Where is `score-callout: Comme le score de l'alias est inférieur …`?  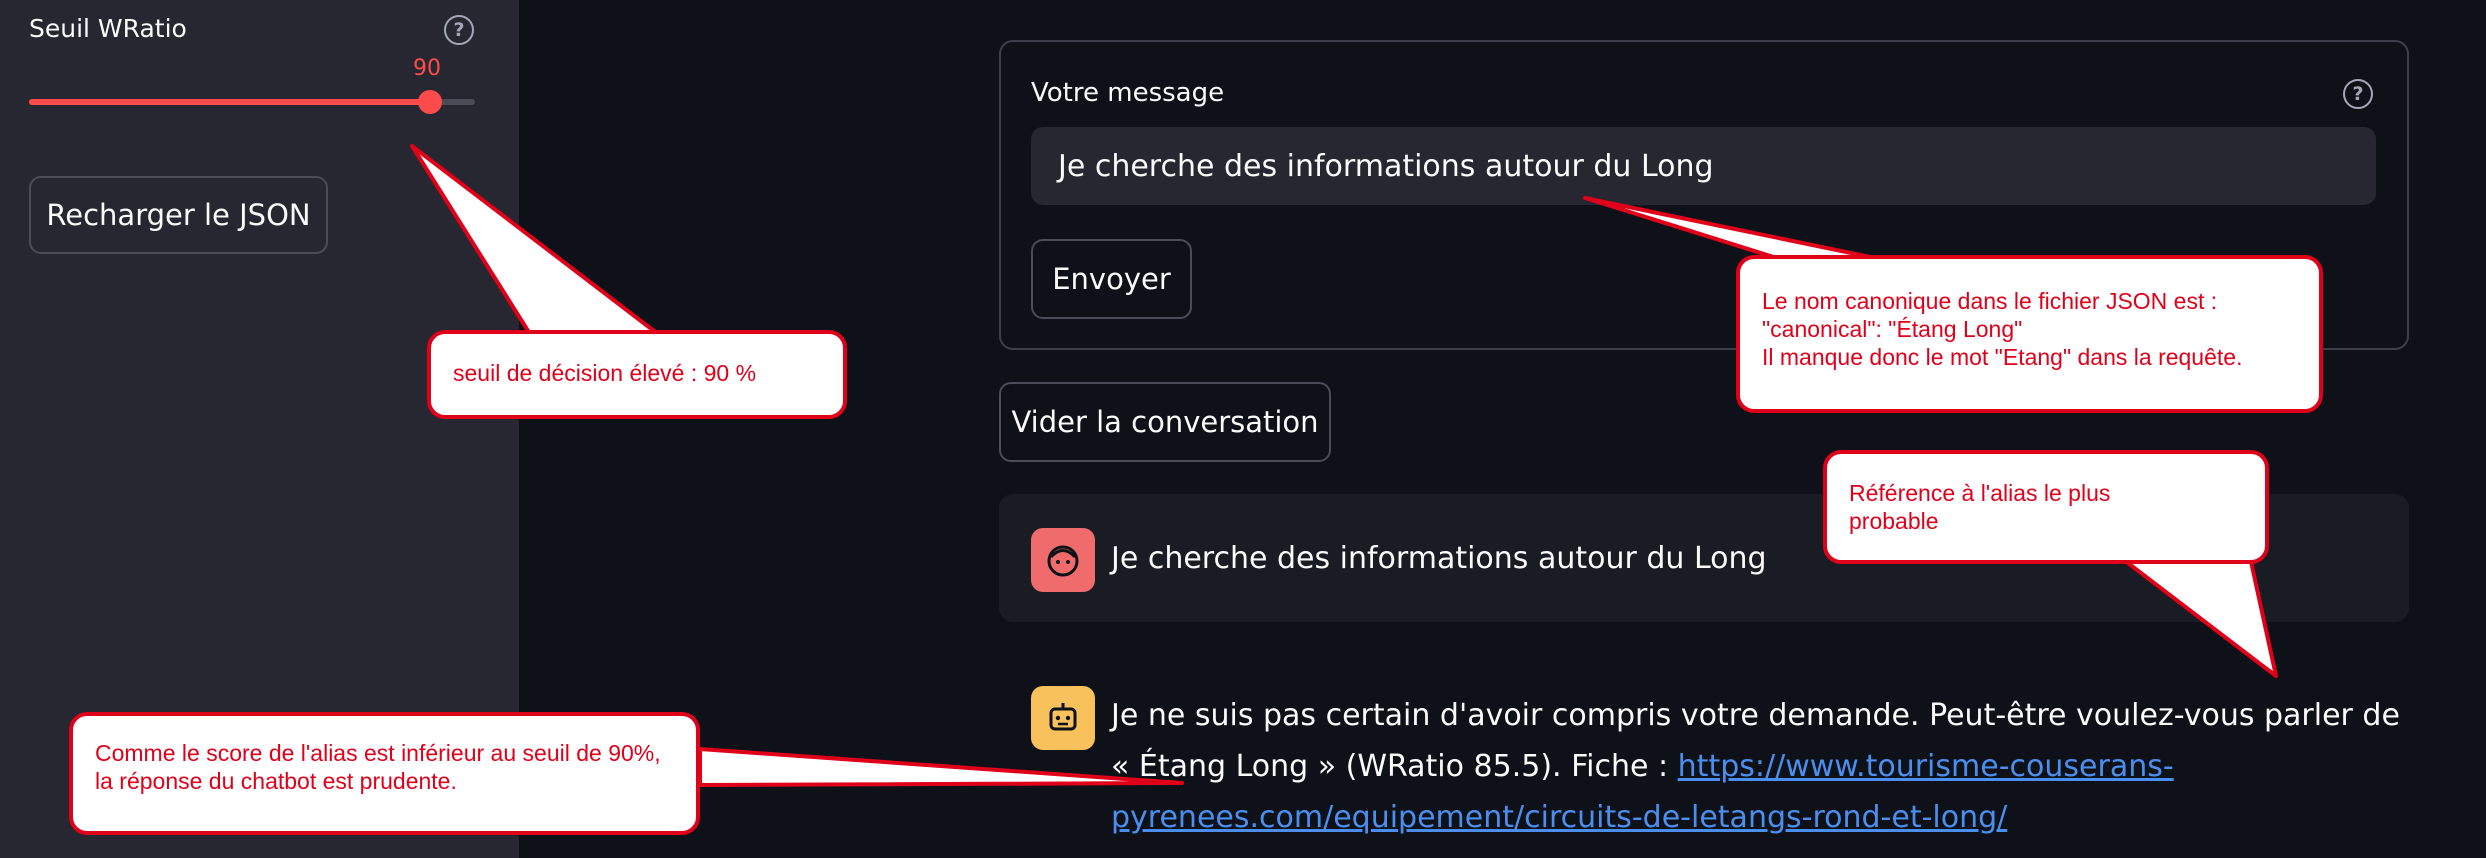
score-callout: Comme le score de l'alias est inférieur … is located at coordinates (384, 773).